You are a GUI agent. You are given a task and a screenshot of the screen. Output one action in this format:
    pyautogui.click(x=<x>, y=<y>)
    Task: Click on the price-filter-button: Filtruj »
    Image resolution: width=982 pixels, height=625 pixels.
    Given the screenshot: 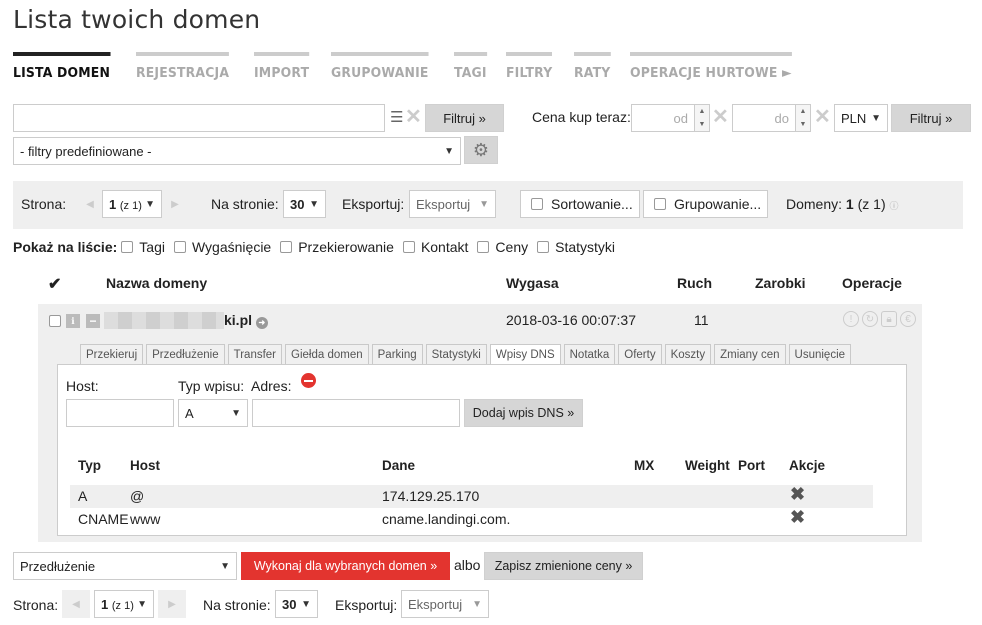 What is the action you would take?
    pyautogui.click(x=931, y=118)
    